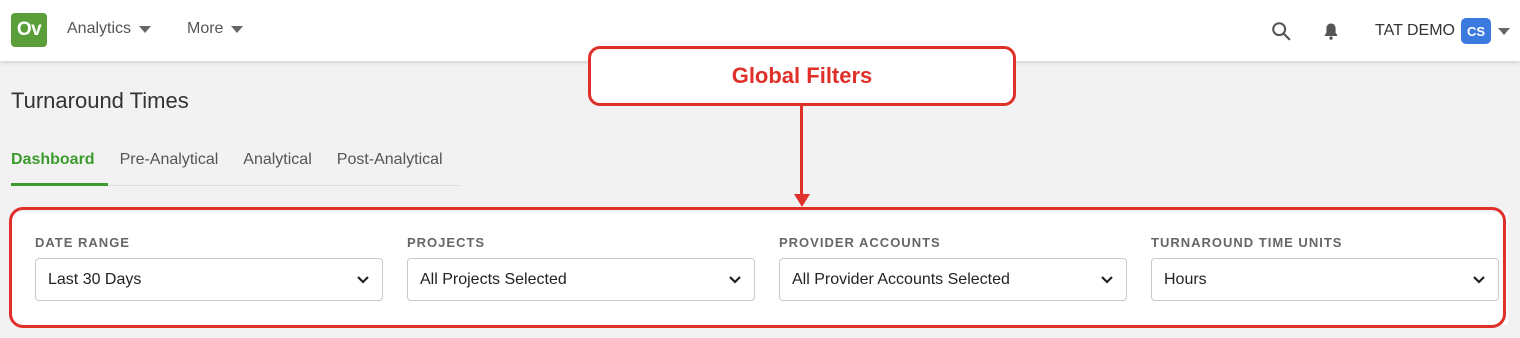  What do you see at coordinates (82, 242) in the screenshot?
I see `filter-label: DATE RANGE` at bounding box center [82, 242].